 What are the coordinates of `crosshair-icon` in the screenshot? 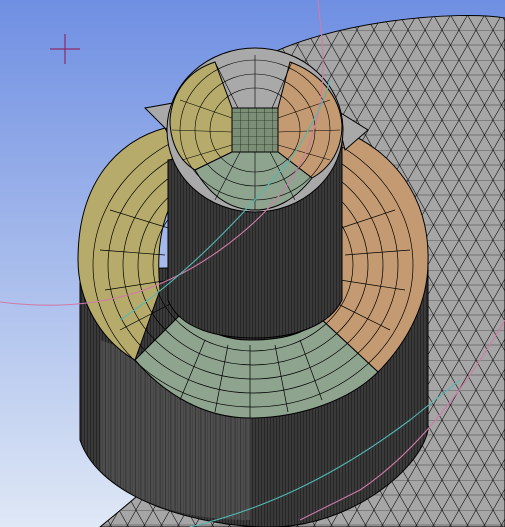 It's located at (65, 49).